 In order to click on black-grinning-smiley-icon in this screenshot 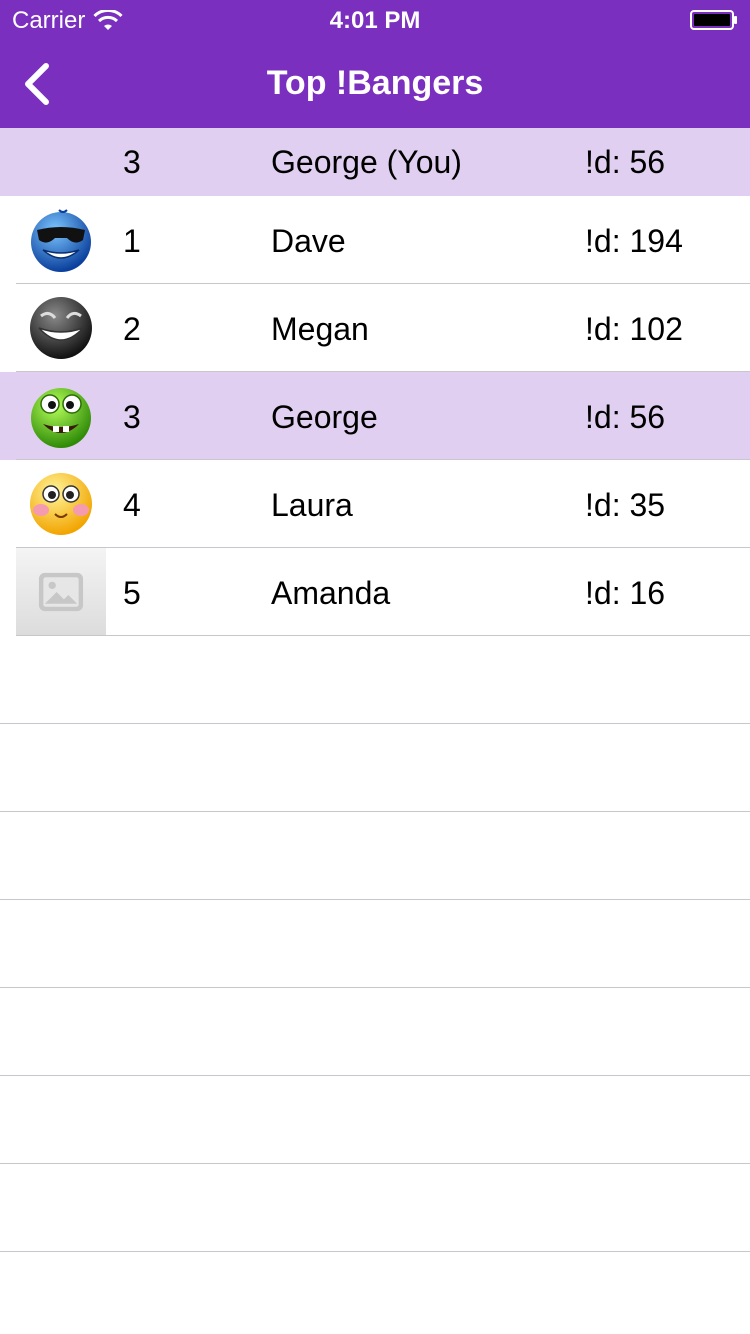, I will do `click(61, 328)`.